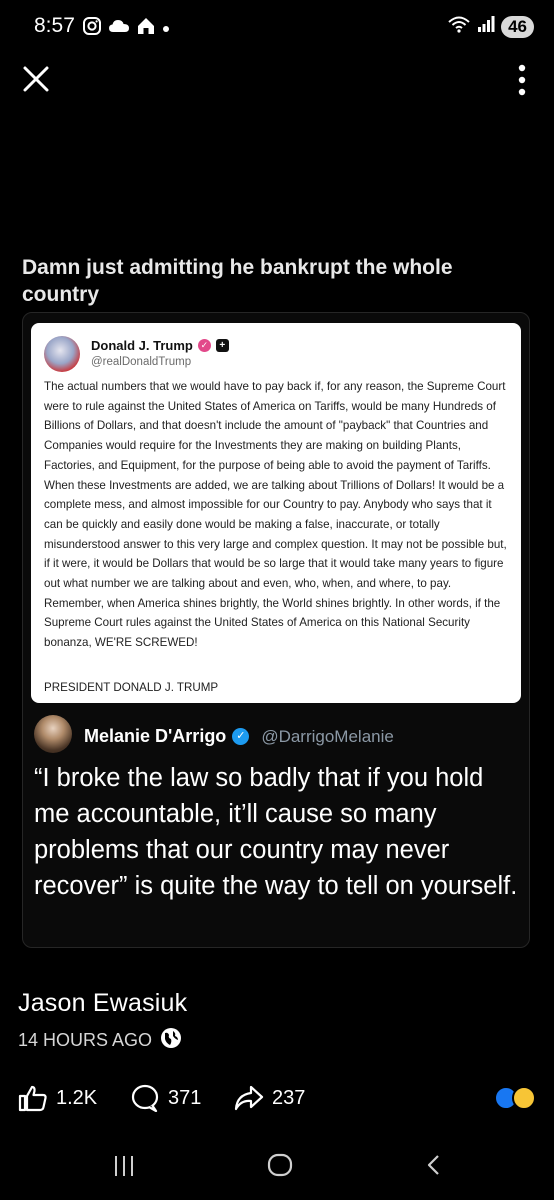 The height and width of the screenshot is (1200, 554). I want to click on share-icon, so click(249, 1098).